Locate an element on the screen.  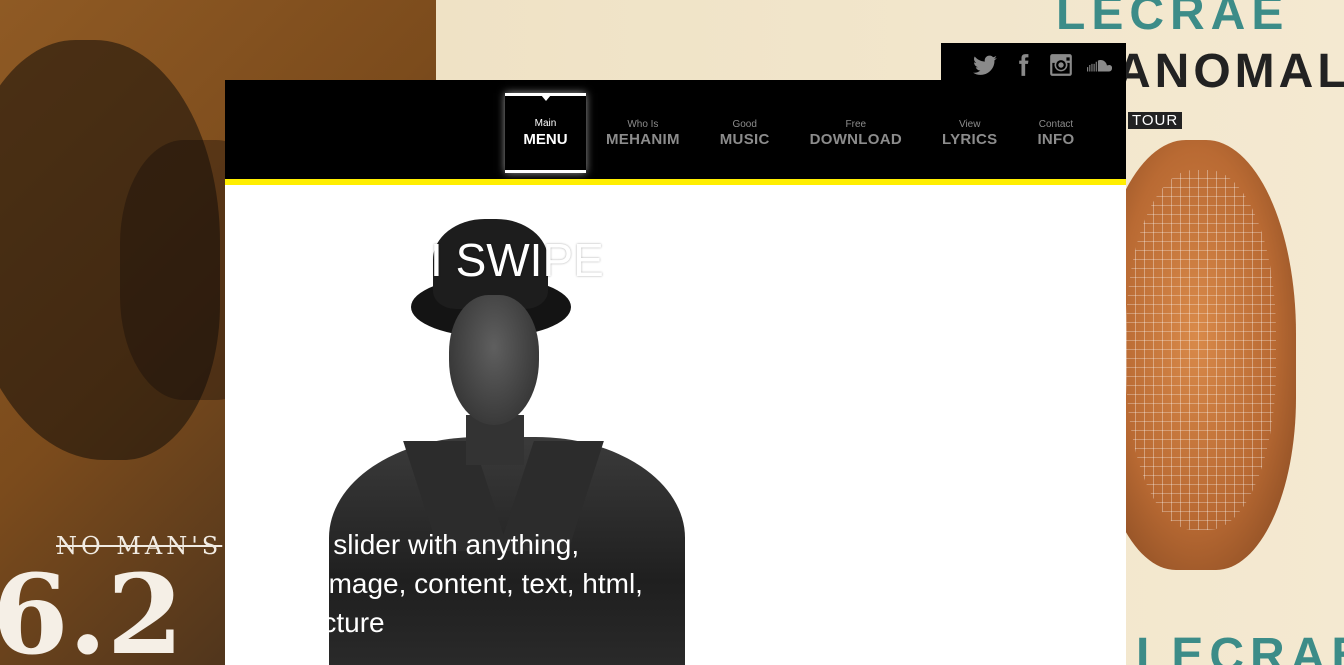
twitter-icon is located at coordinates (985, 65).